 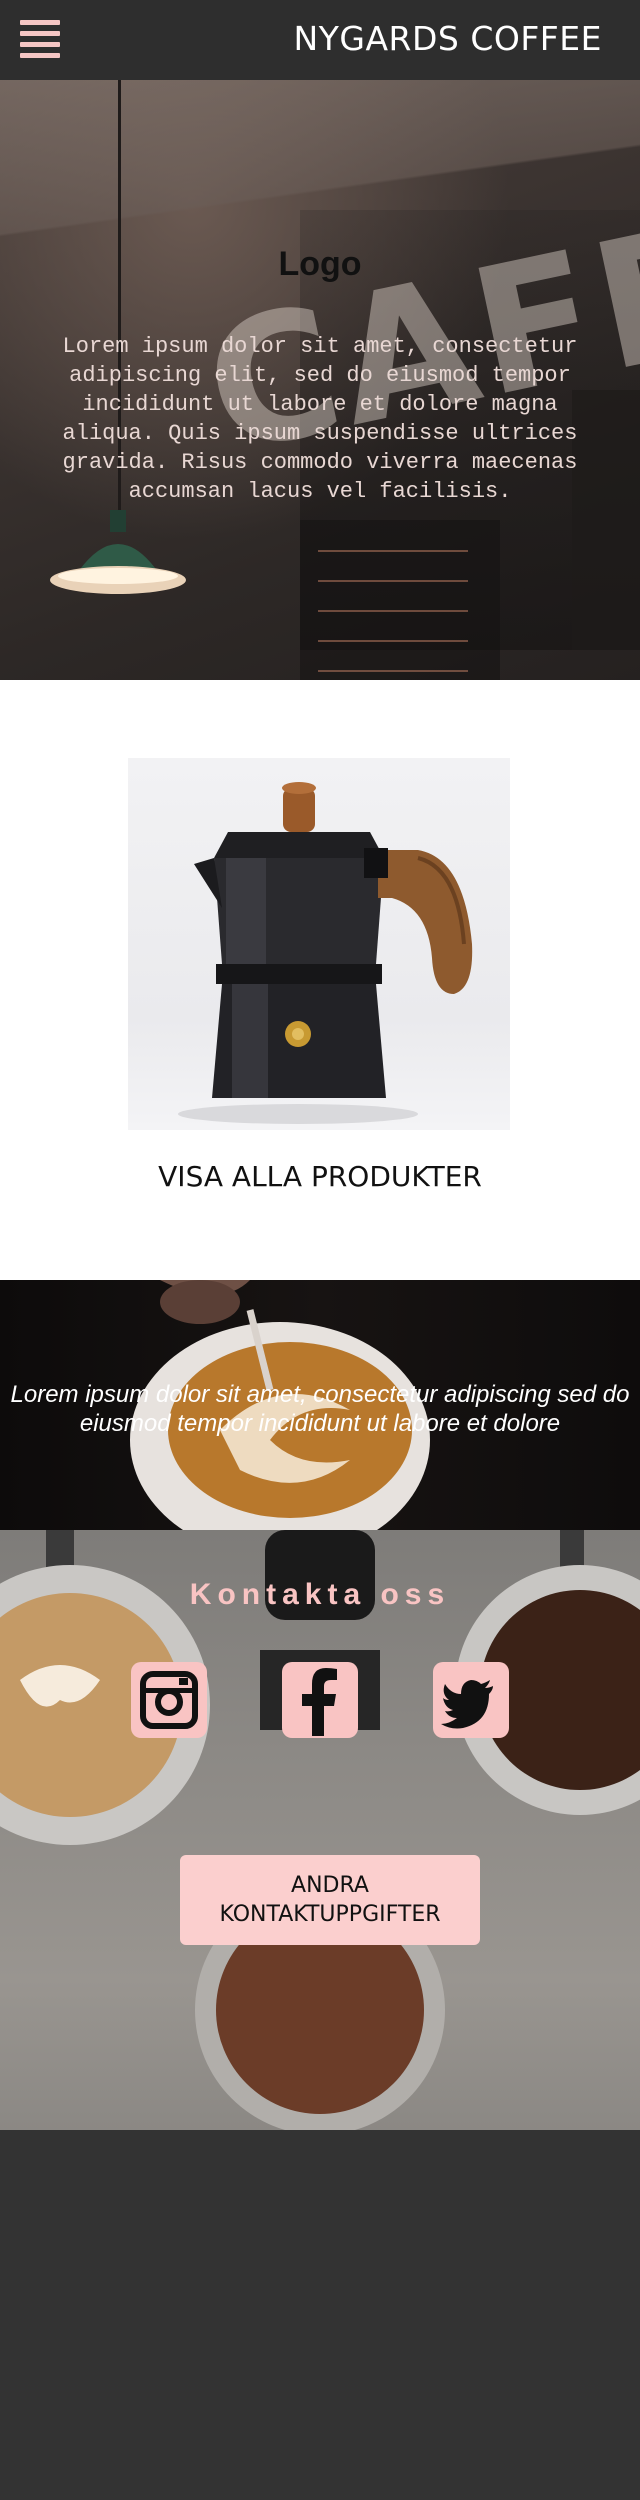 I want to click on twitter-icon, so click(x=471, y=1700).